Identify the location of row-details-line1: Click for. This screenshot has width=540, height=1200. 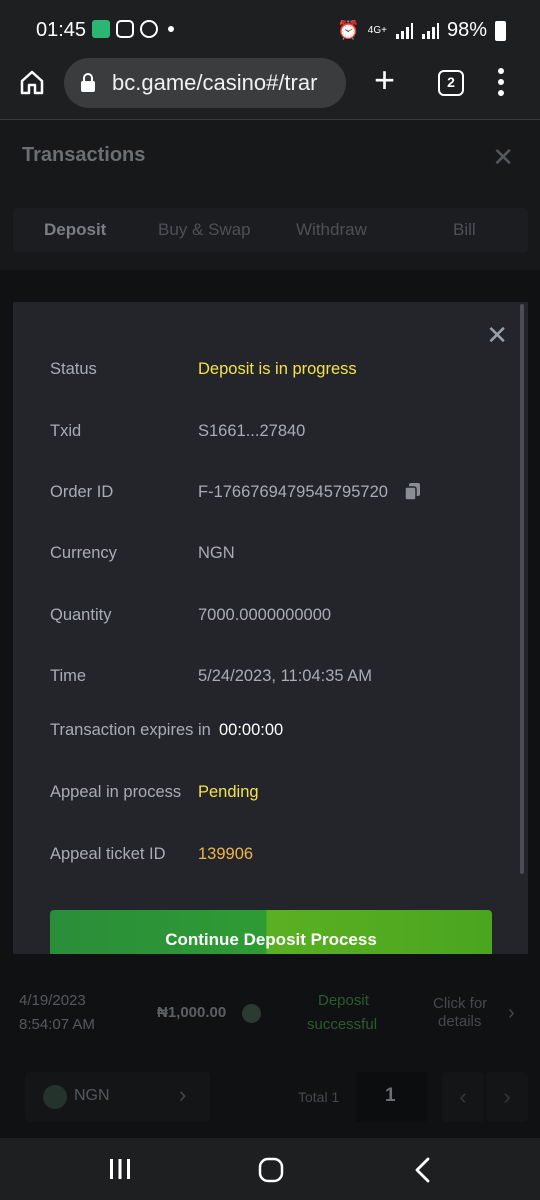
(460, 1003).